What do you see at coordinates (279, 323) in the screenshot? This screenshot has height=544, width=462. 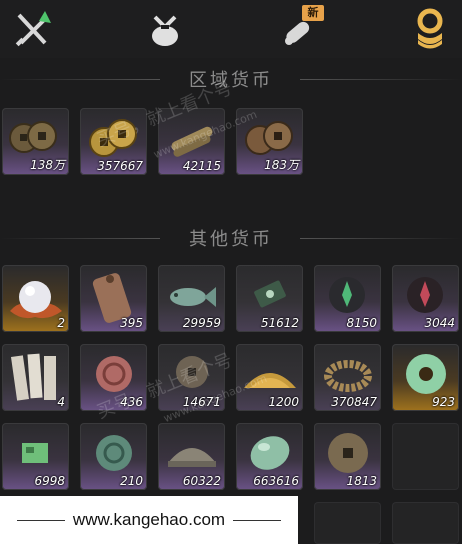 I see `currency-count: 51612` at bounding box center [279, 323].